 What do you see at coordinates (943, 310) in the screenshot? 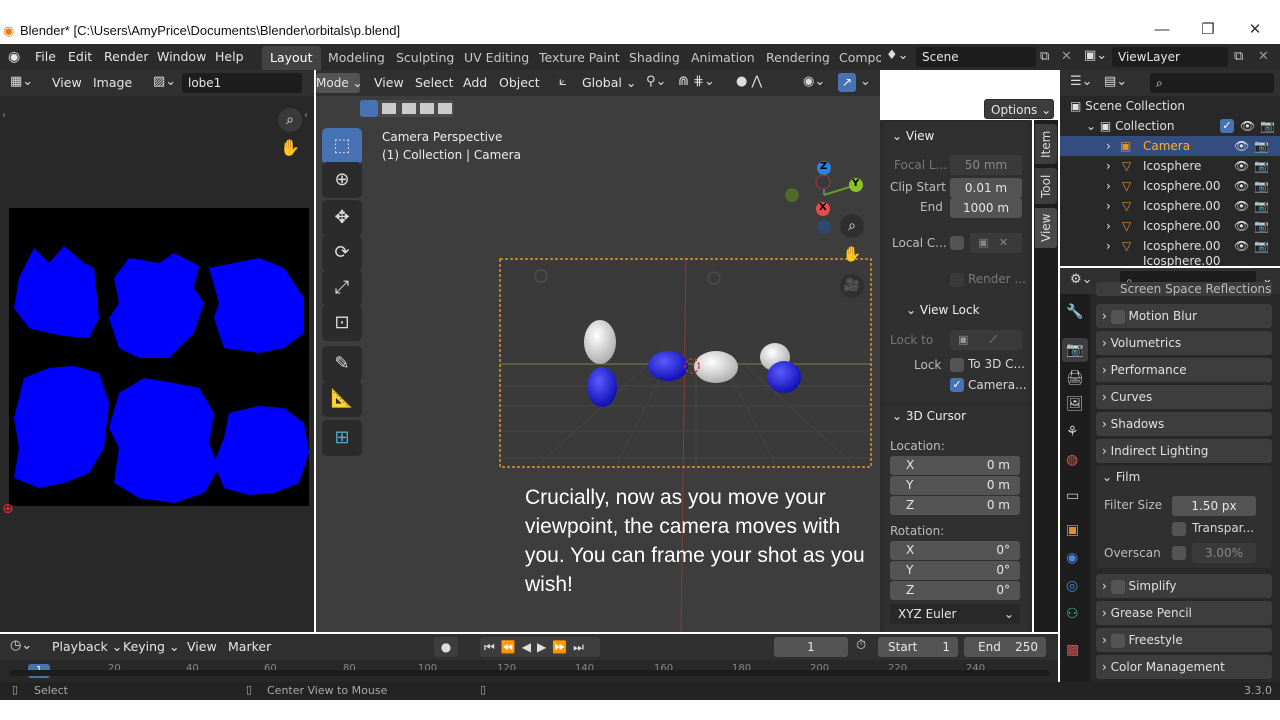
I see `view-lock-header: ⌄ View Lock` at bounding box center [943, 310].